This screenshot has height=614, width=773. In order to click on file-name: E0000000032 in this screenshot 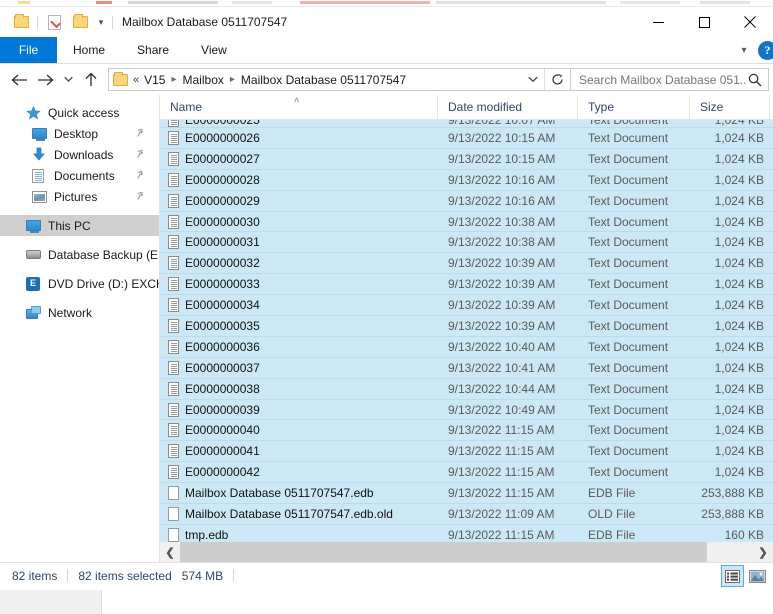, I will do `click(222, 263)`.